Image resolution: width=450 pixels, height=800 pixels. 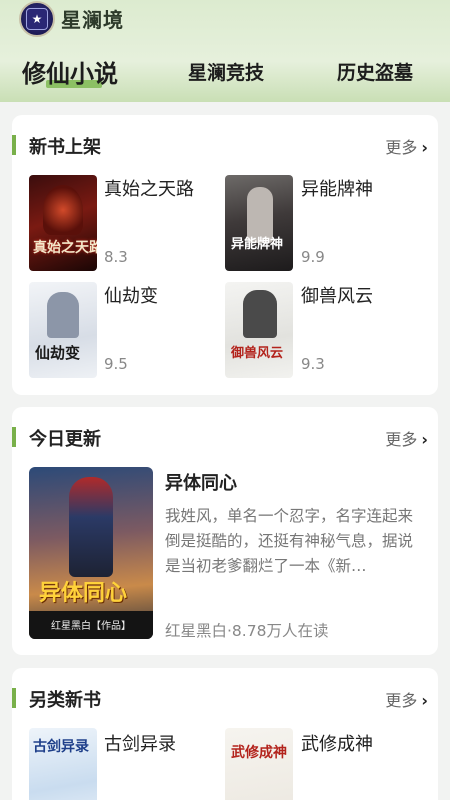 What do you see at coordinates (65, 147) in the screenshot?
I see `section-title: 新书上架` at bounding box center [65, 147].